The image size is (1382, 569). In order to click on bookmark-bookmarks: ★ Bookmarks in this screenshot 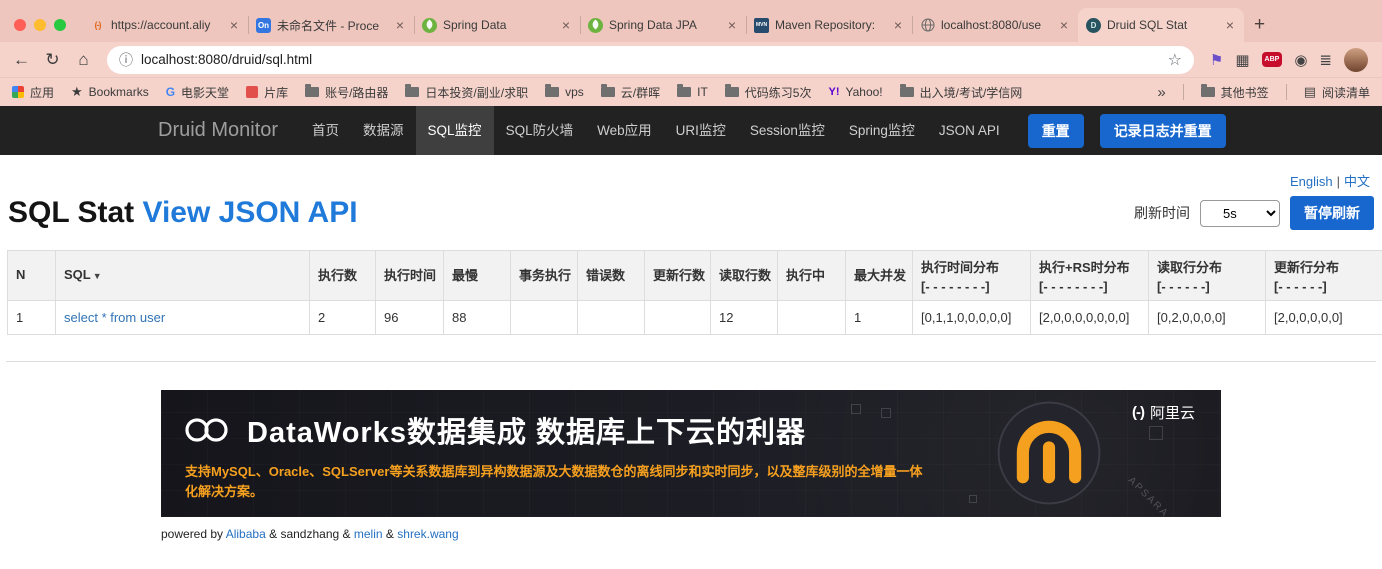, I will do `click(110, 92)`.